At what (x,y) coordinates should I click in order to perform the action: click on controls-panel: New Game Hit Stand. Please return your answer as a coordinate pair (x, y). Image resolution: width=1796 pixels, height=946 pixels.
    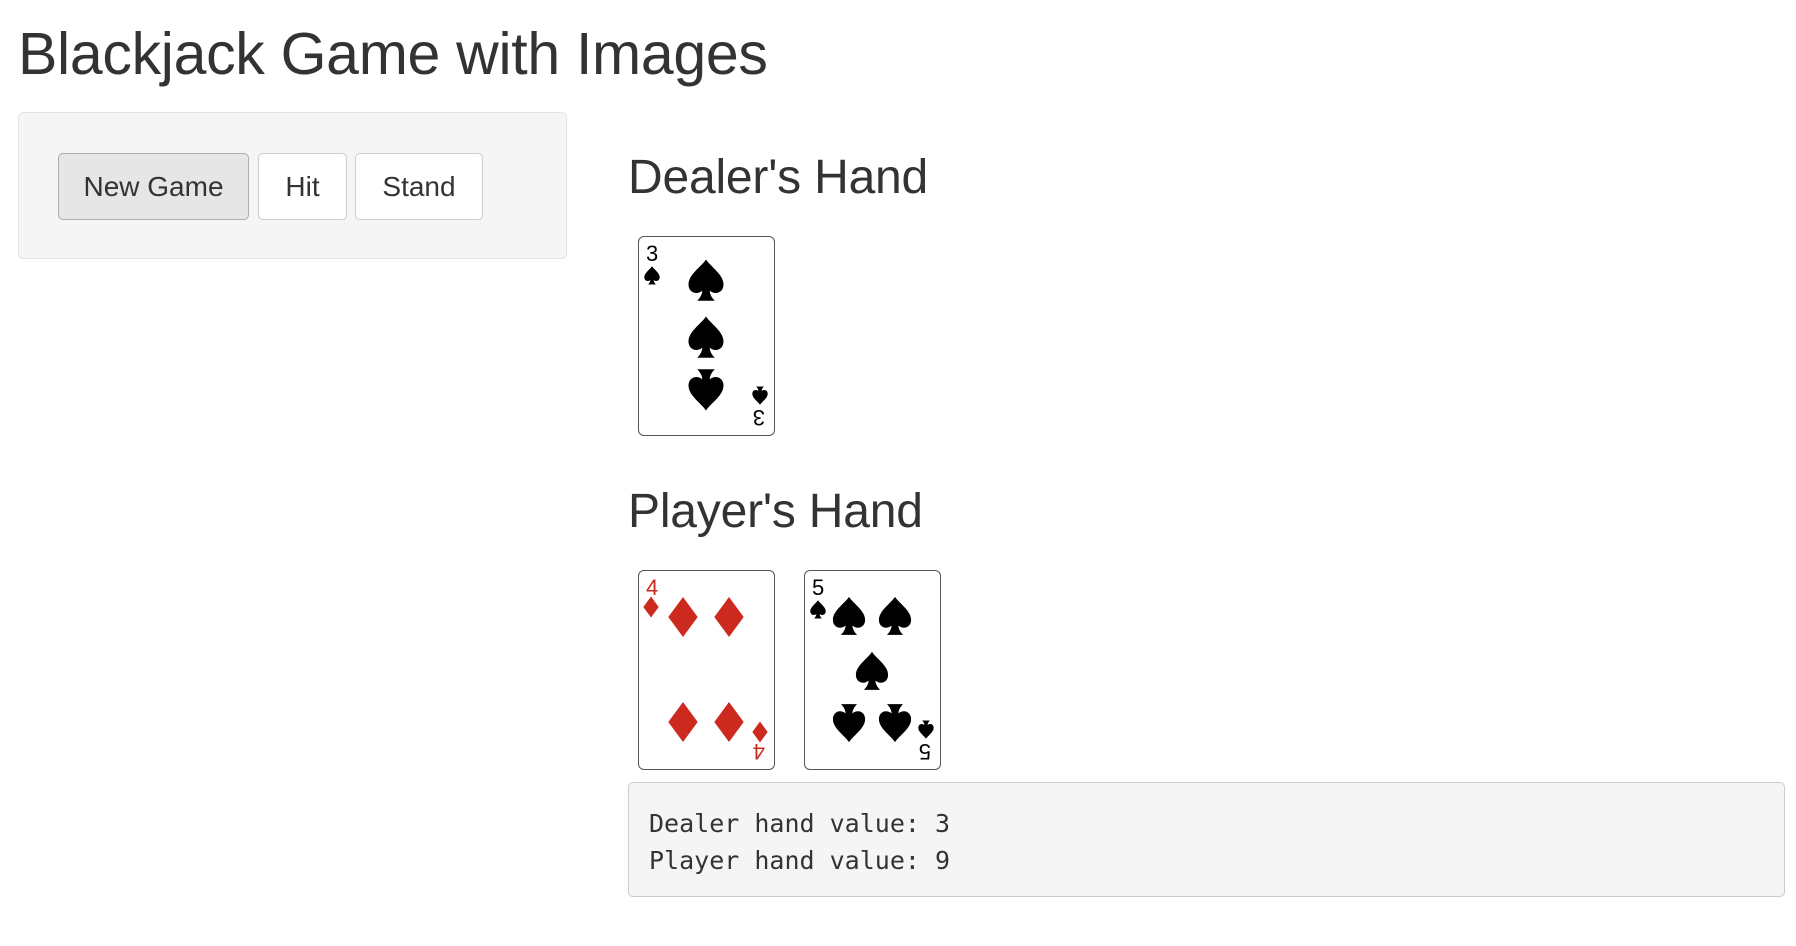
    Looking at the image, I should click on (292, 185).